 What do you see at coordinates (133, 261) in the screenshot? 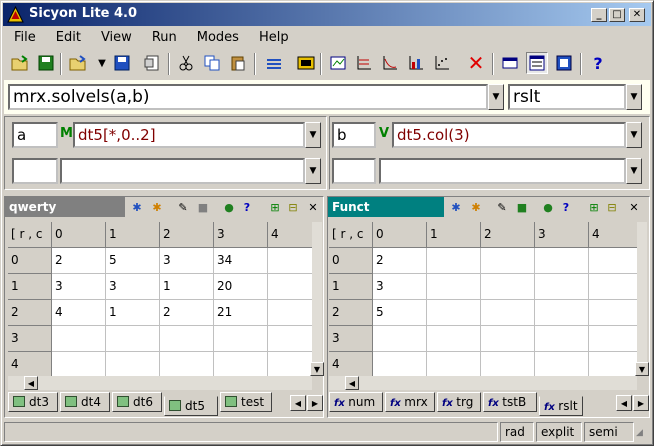
I see `left-table-cell: 5` at bounding box center [133, 261].